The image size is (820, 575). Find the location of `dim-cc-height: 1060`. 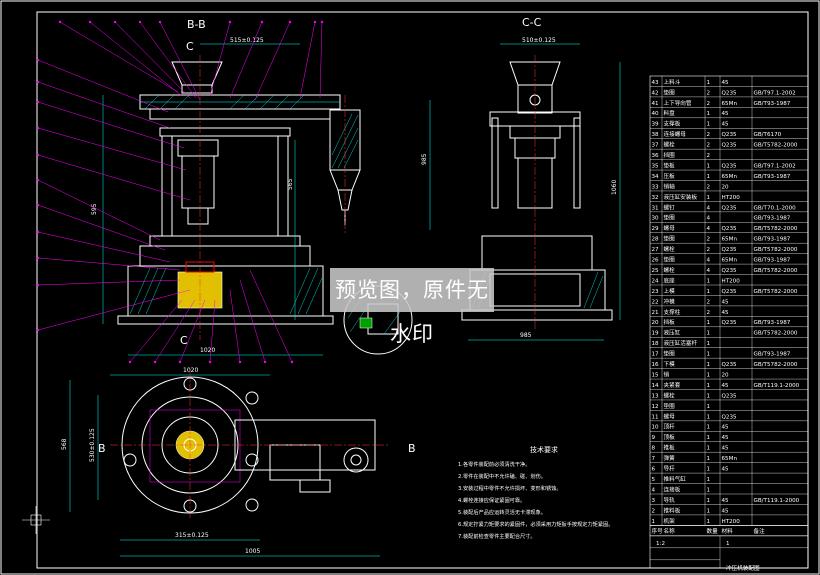

dim-cc-height: 1060 is located at coordinates (614, 187).